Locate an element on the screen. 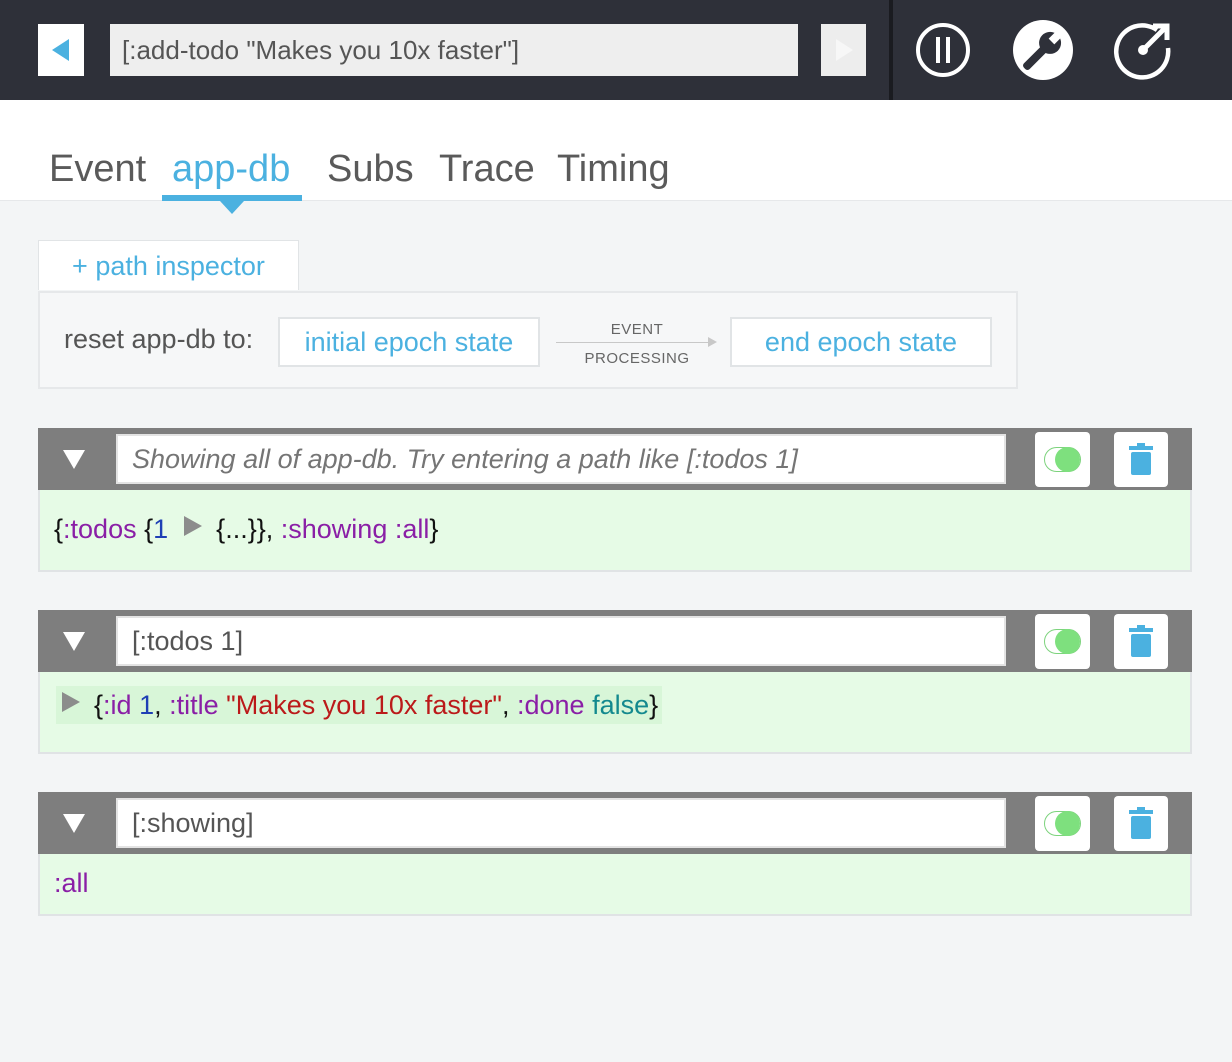  arrow-right-icon is located at coordinates (712, 342).